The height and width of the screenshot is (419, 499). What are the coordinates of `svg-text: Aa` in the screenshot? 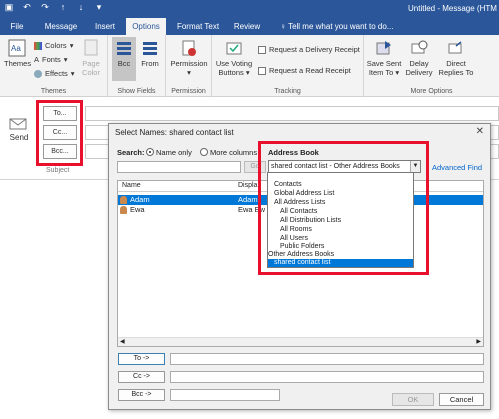 It's located at (16, 48).